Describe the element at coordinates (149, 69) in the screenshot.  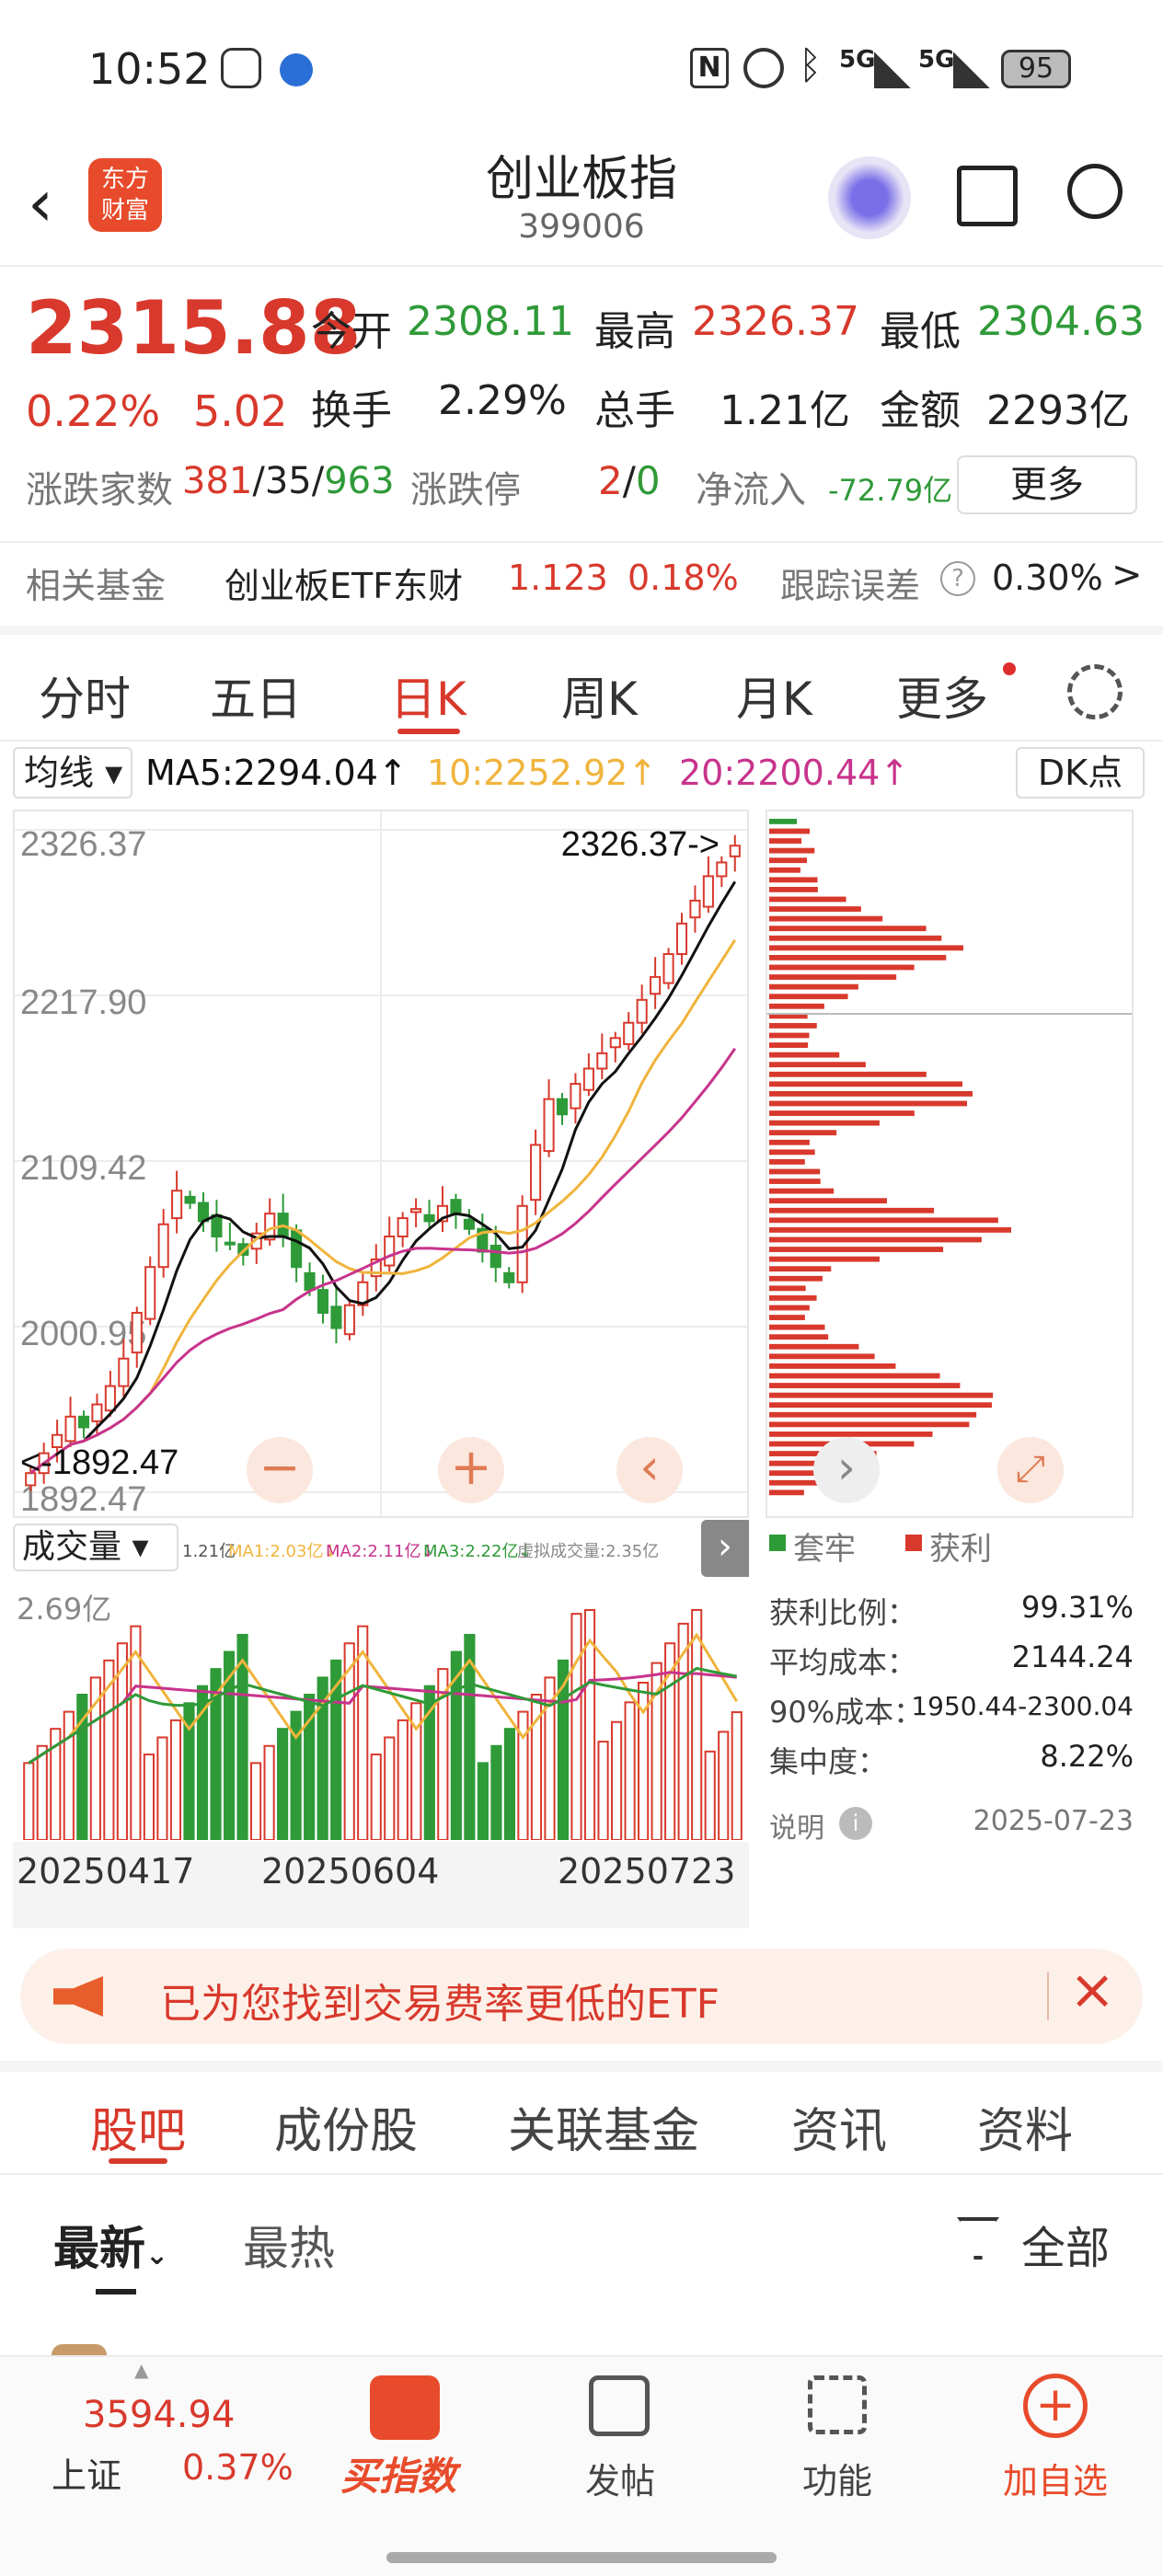
I see `status-time: 10:52` at that location.